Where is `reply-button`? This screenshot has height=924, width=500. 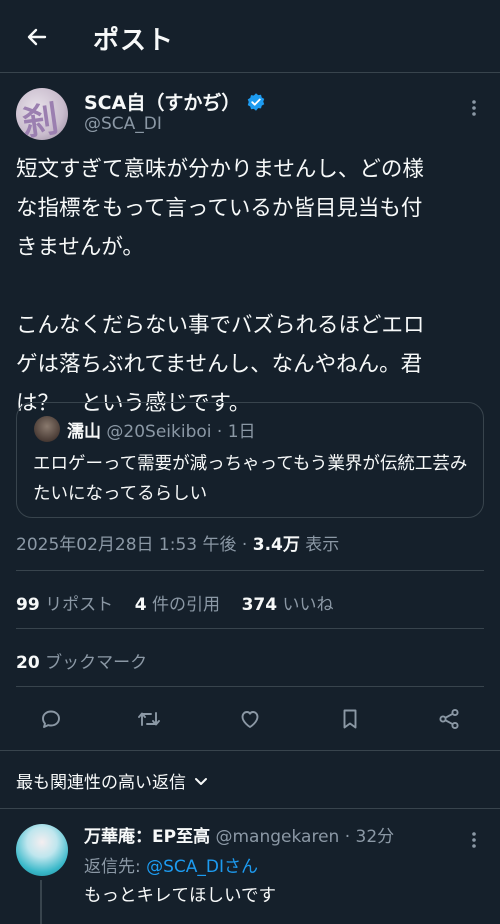 reply-button is located at coordinates (51, 719).